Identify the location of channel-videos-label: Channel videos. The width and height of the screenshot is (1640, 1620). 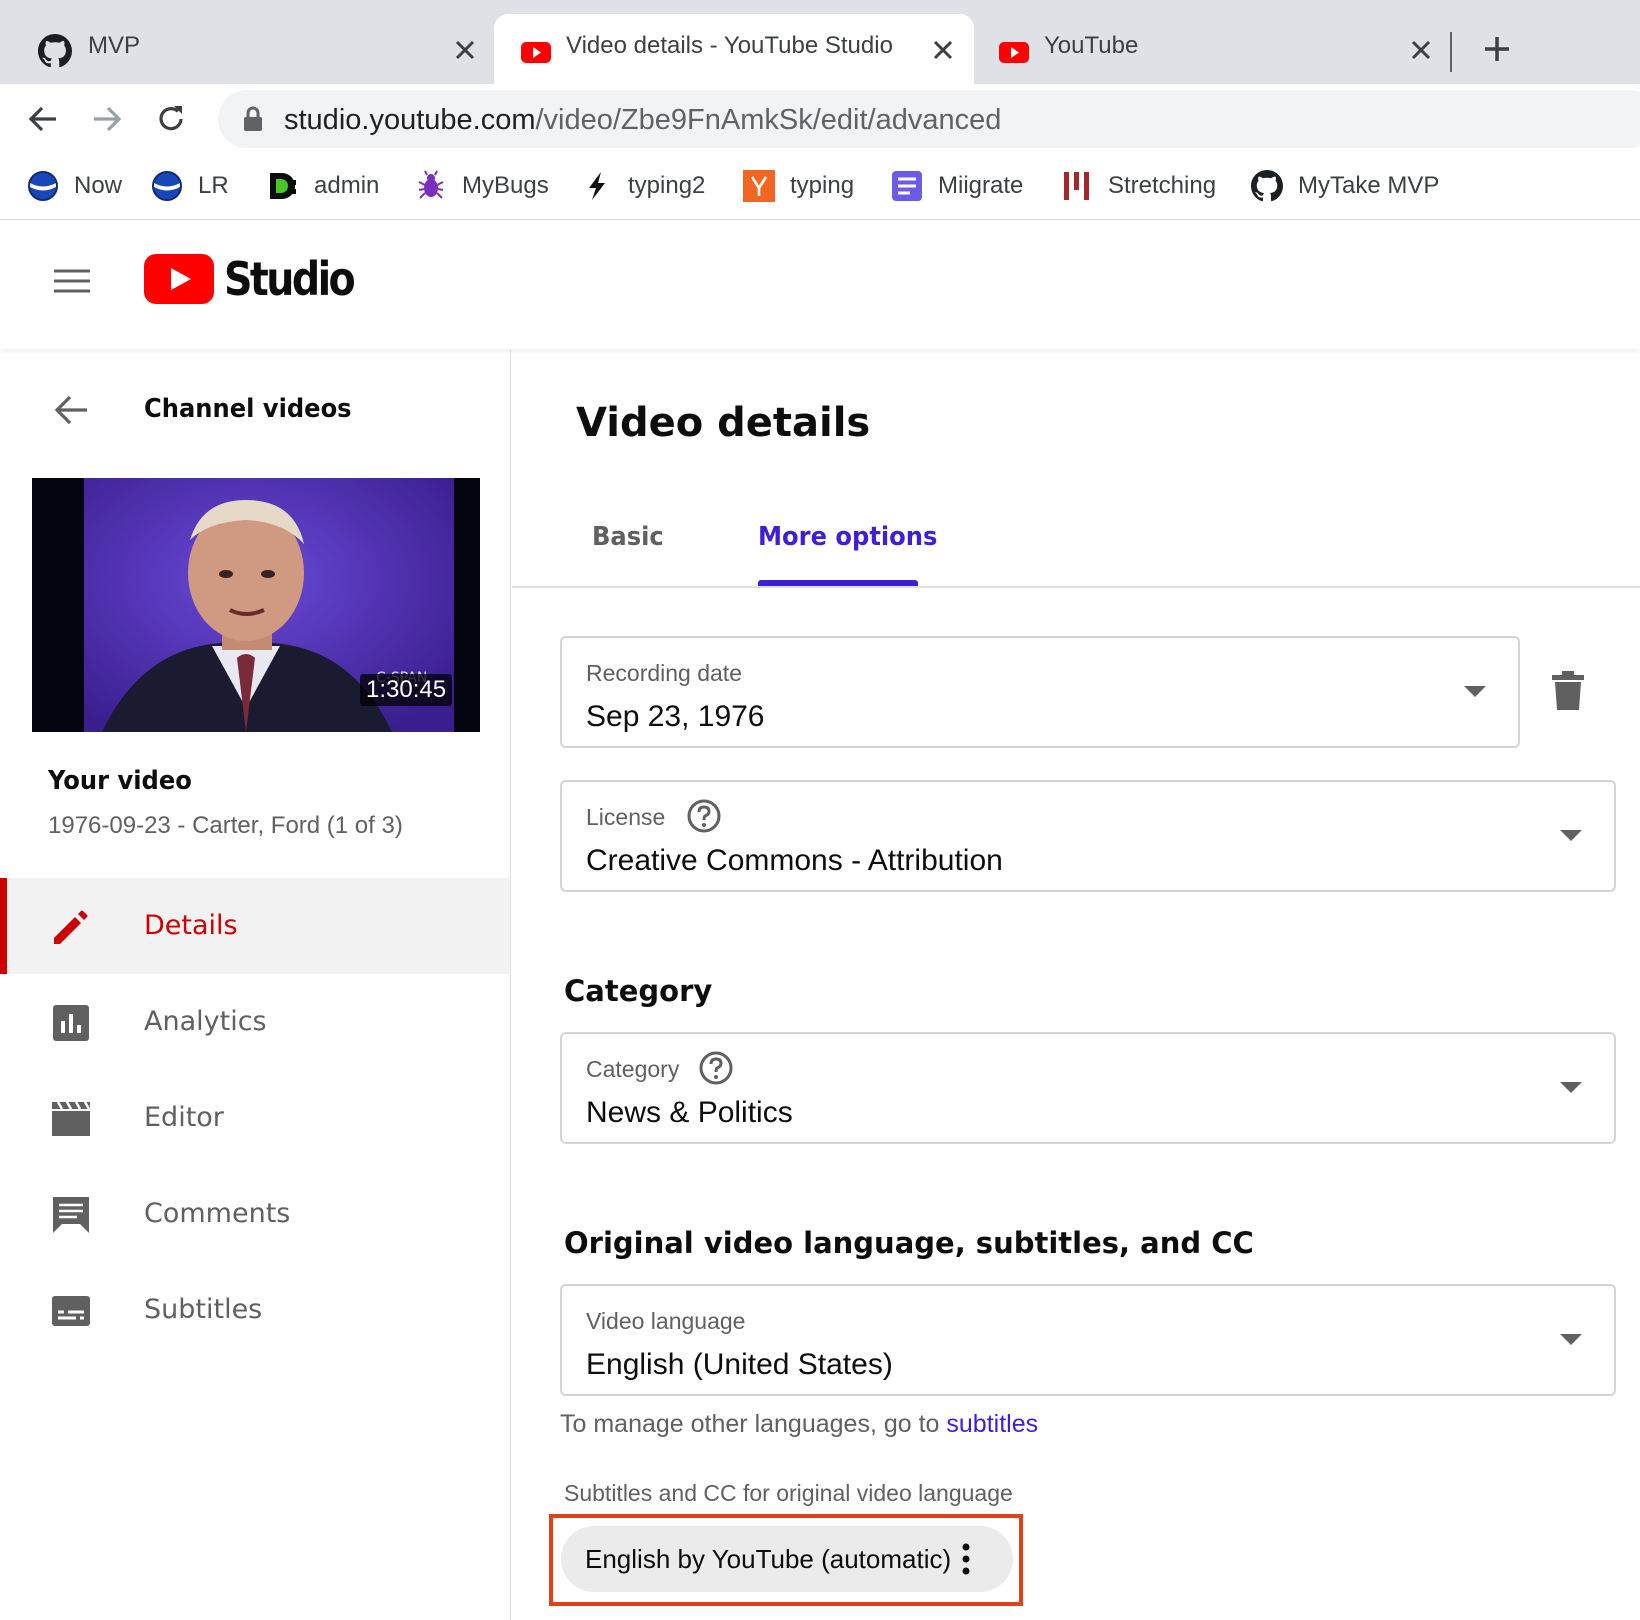
(248, 409).